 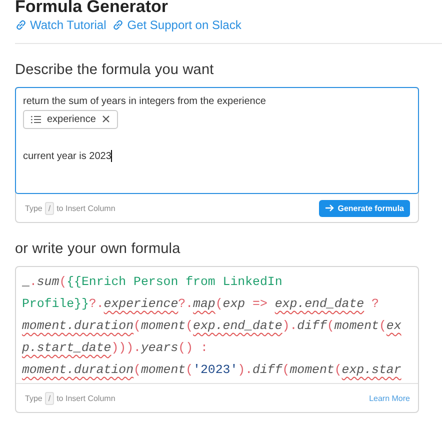 What do you see at coordinates (92, 8) in the screenshot?
I see `page-title: Formula Generator` at bounding box center [92, 8].